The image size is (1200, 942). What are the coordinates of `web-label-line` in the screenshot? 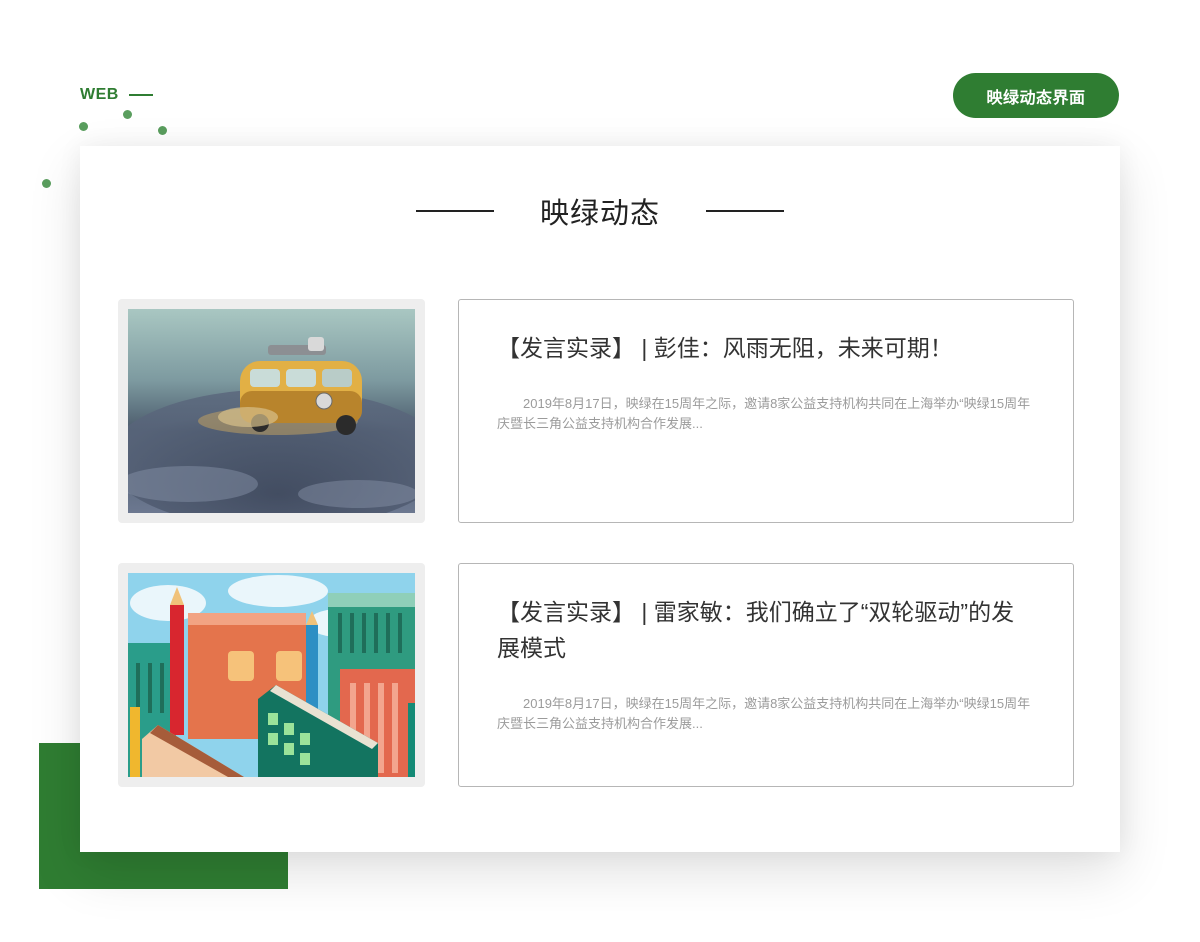 It's located at (140, 95).